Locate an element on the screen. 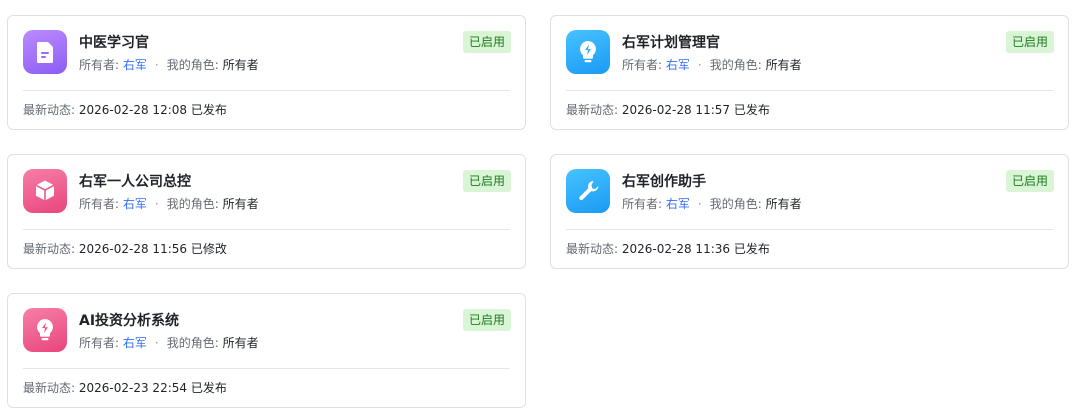 The height and width of the screenshot is (414, 1080). activity-value: 2026-02-28 11:56 已修改 is located at coordinates (152, 249).